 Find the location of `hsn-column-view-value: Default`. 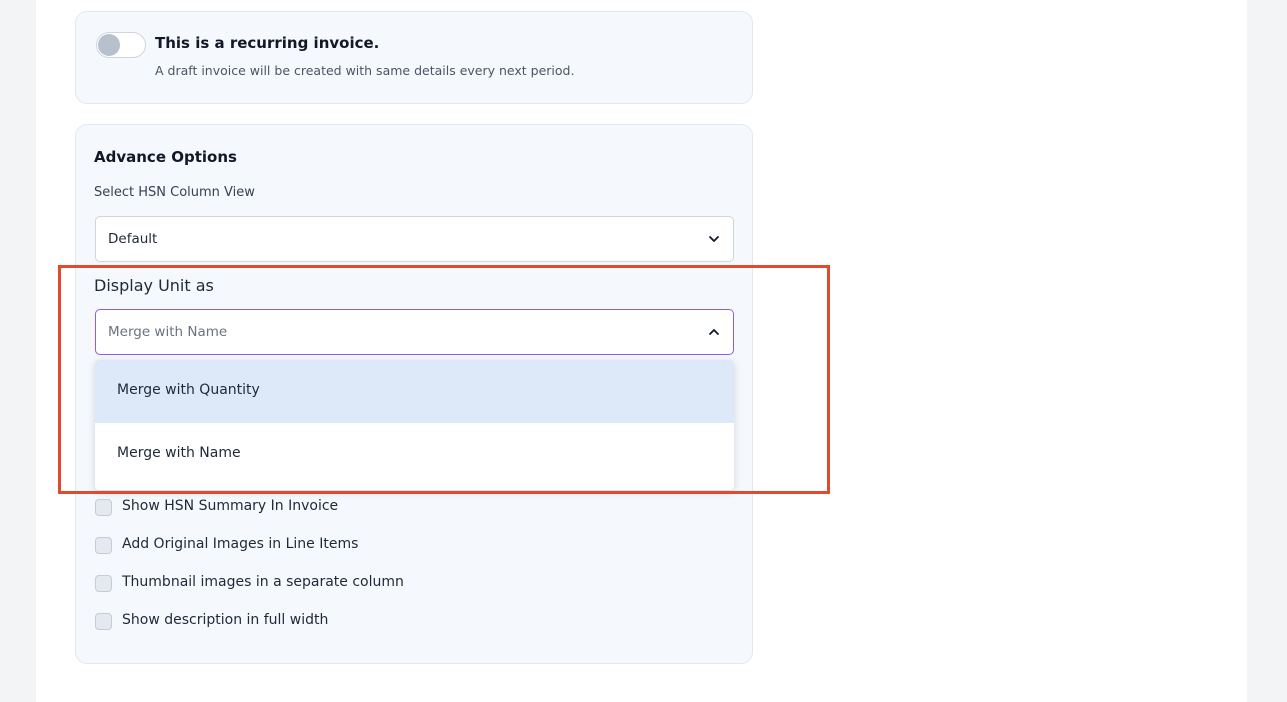

hsn-column-view-value: Default is located at coordinates (133, 239).